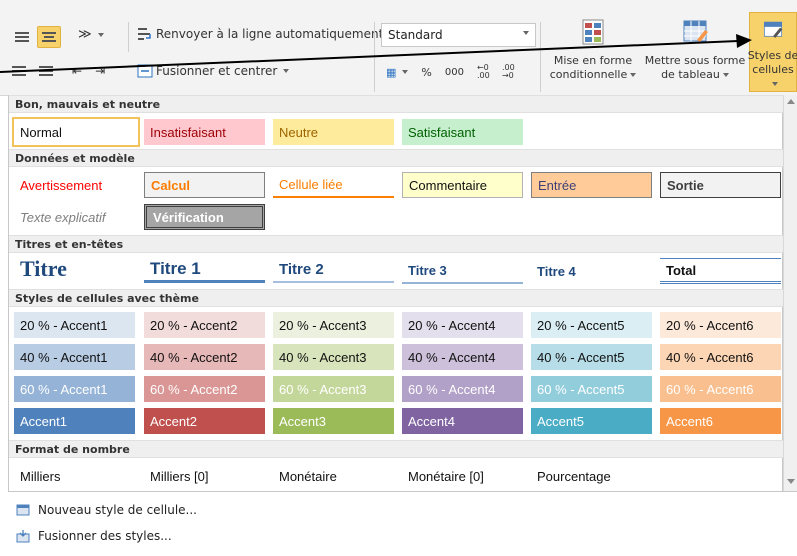 The height and width of the screenshot is (556, 797). What do you see at coordinates (204, 132) in the screenshot?
I see `style-insatisfaisant: Insatisfaisant` at bounding box center [204, 132].